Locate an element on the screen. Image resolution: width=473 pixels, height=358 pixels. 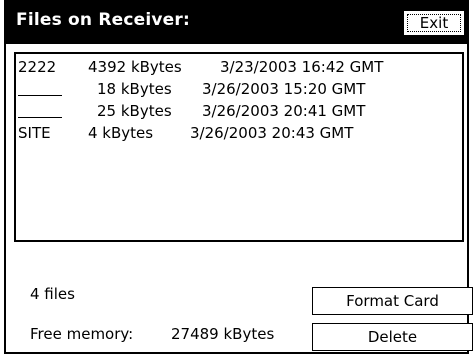
file-row: 2222 4392 kBytes 3/23/2003 16:42 GMT is located at coordinates (239, 67).